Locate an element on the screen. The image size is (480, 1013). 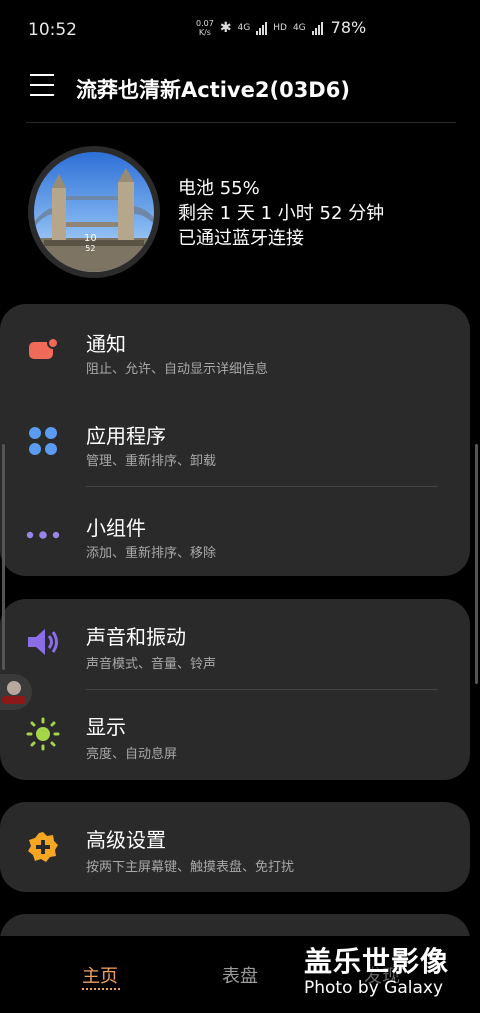
menu-item-advanced: 高级设置 按两下主屏幕键、触摸表盘、免打扰 is located at coordinates (235, 847).